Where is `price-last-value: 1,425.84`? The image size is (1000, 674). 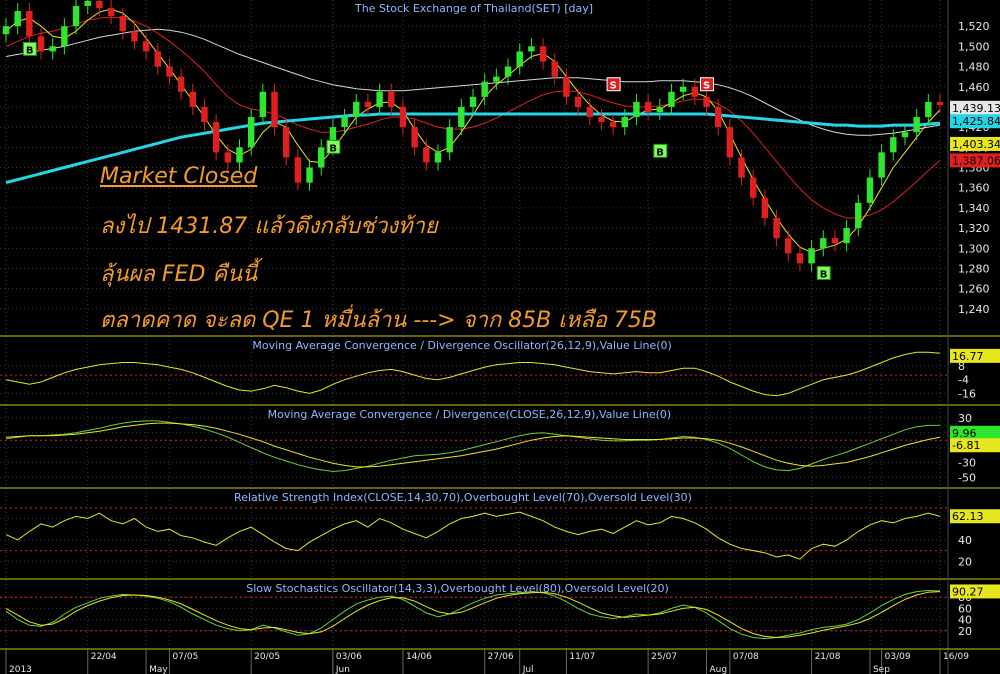
price-last-value: 1,425.84 is located at coordinates (976, 121).